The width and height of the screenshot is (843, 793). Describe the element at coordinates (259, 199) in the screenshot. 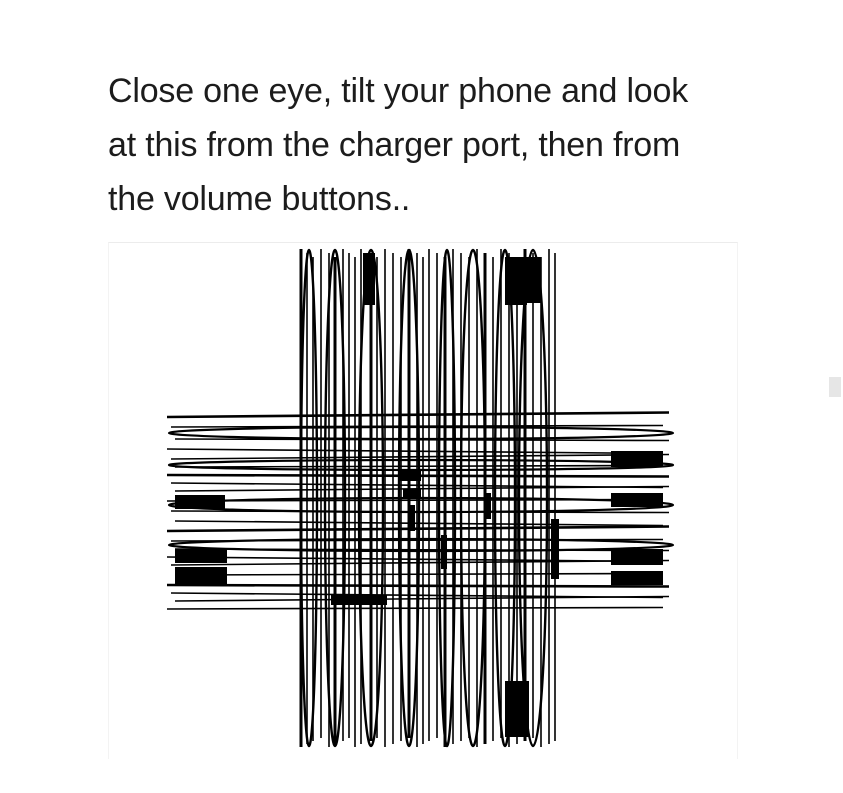

I see `caption-line-3: the volume buttons..` at that location.